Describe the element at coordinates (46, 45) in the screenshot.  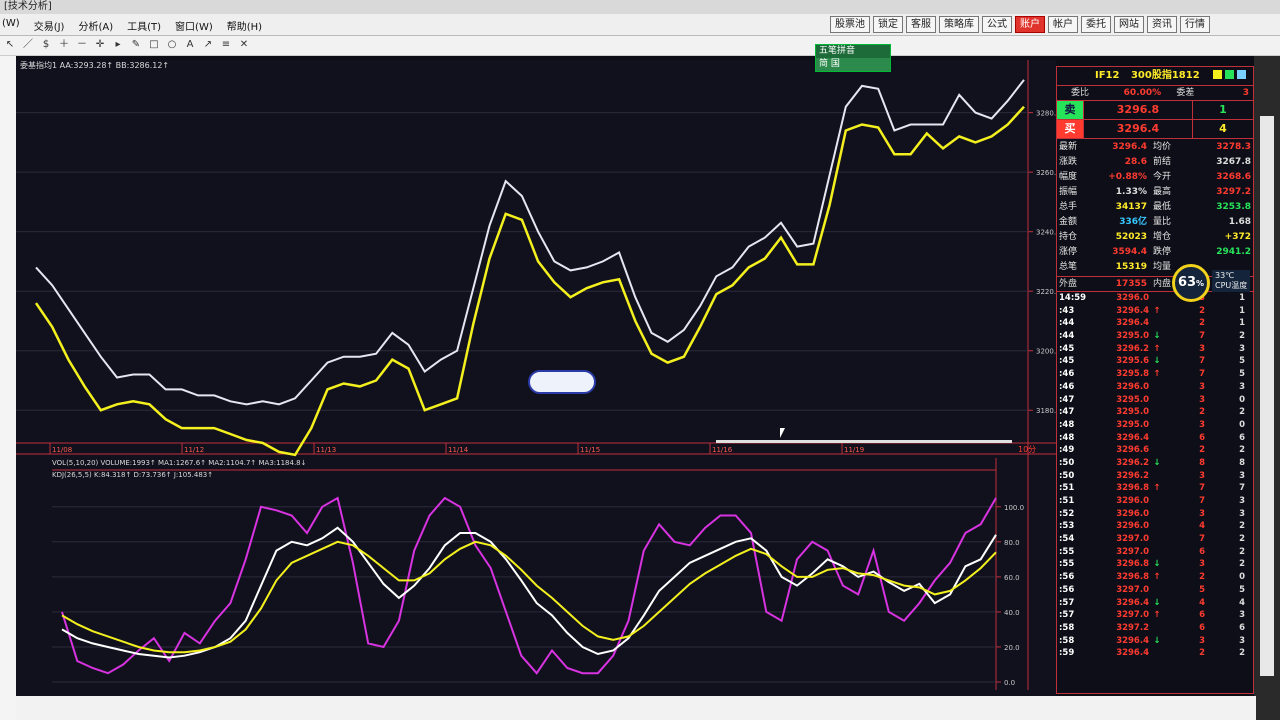
I see `dollar-tool-icon: $` at that location.